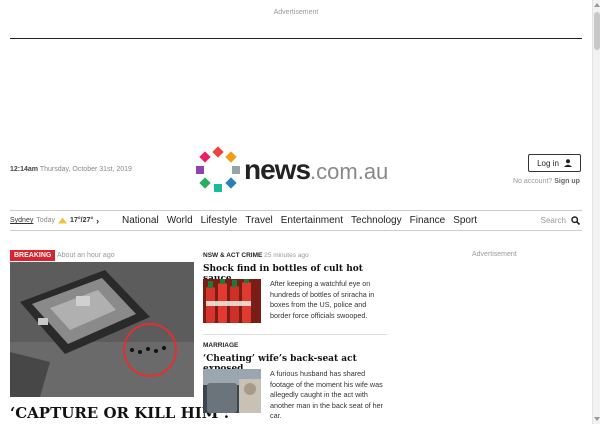 The image size is (600, 424). I want to click on nav-item-world: World, so click(180, 220).